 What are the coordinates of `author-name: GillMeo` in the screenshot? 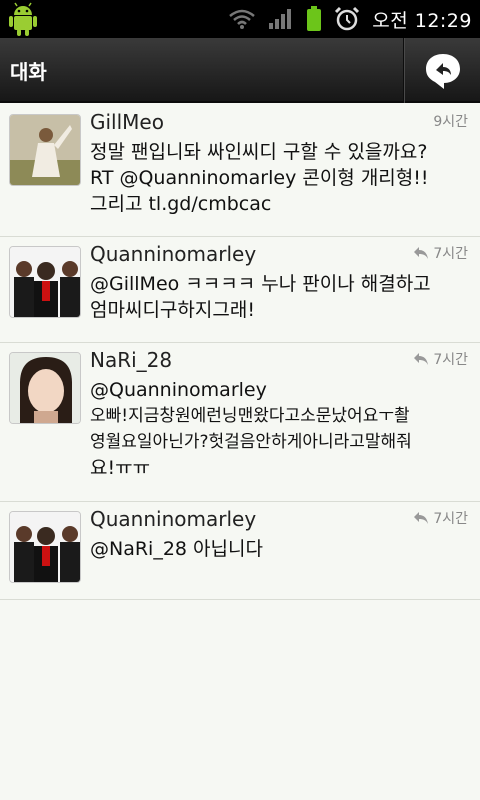 It's located at (127, 122).